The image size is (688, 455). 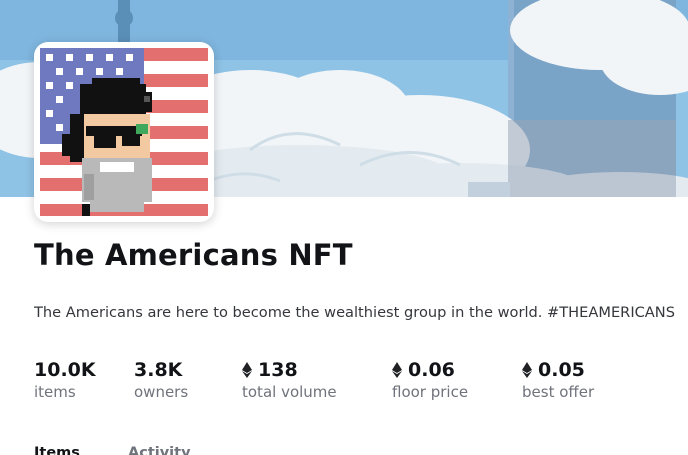 What do you see at coordinates (289, 392) in the screenshot?
I see `stat-total-volume-label: total volume` at bounding box center [289, 392].